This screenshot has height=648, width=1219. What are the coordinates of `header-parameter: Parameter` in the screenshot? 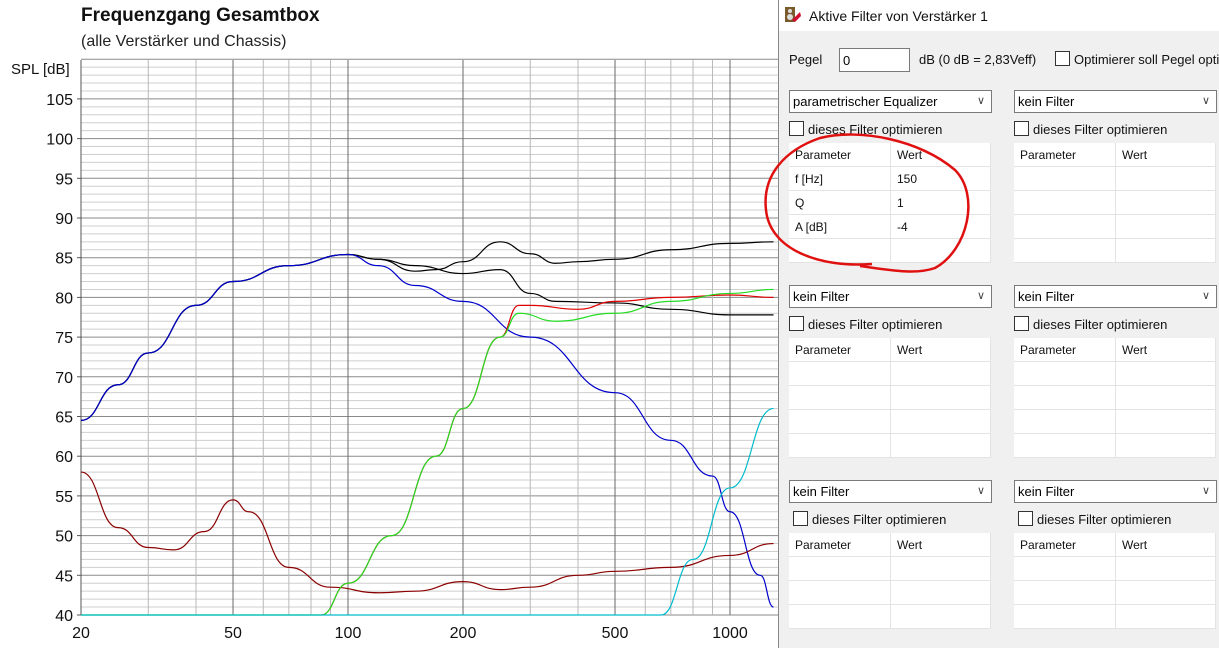 It's located at (1065, 155).